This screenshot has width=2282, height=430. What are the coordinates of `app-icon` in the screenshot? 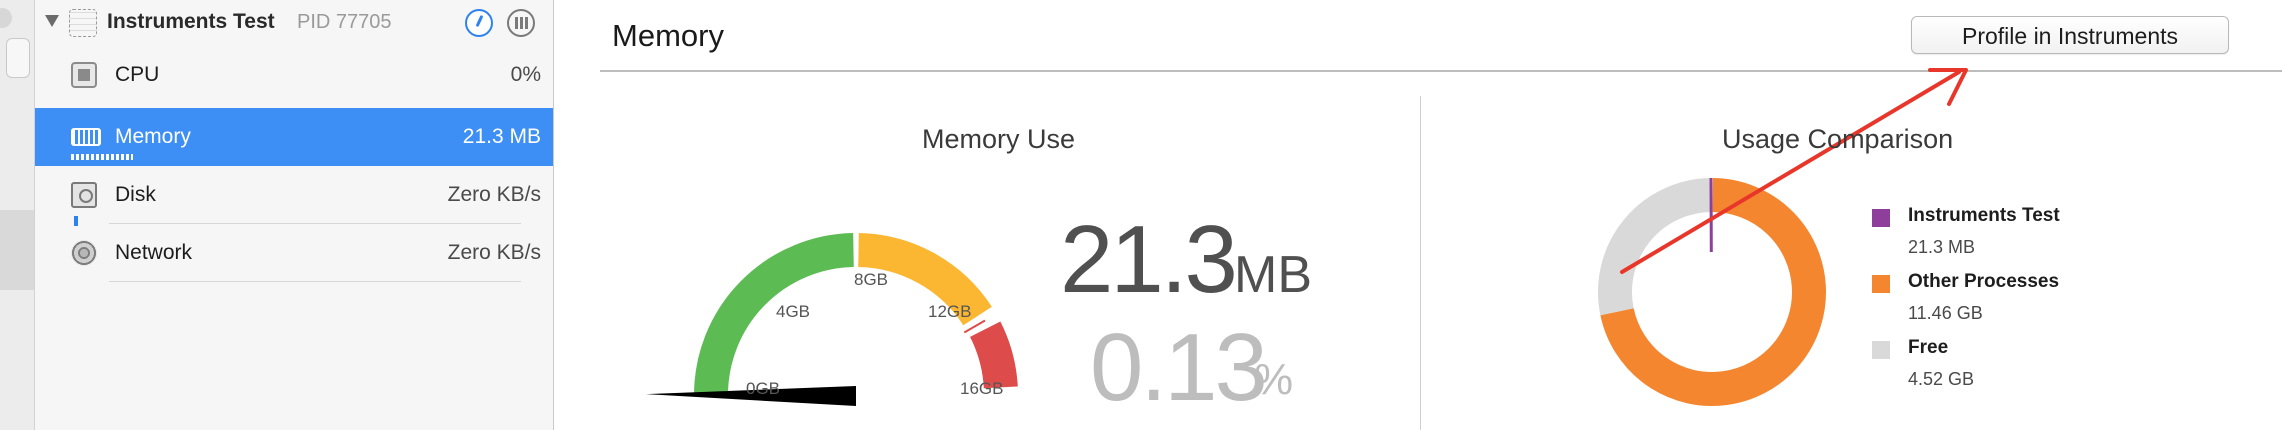 It's located at (83, 23).